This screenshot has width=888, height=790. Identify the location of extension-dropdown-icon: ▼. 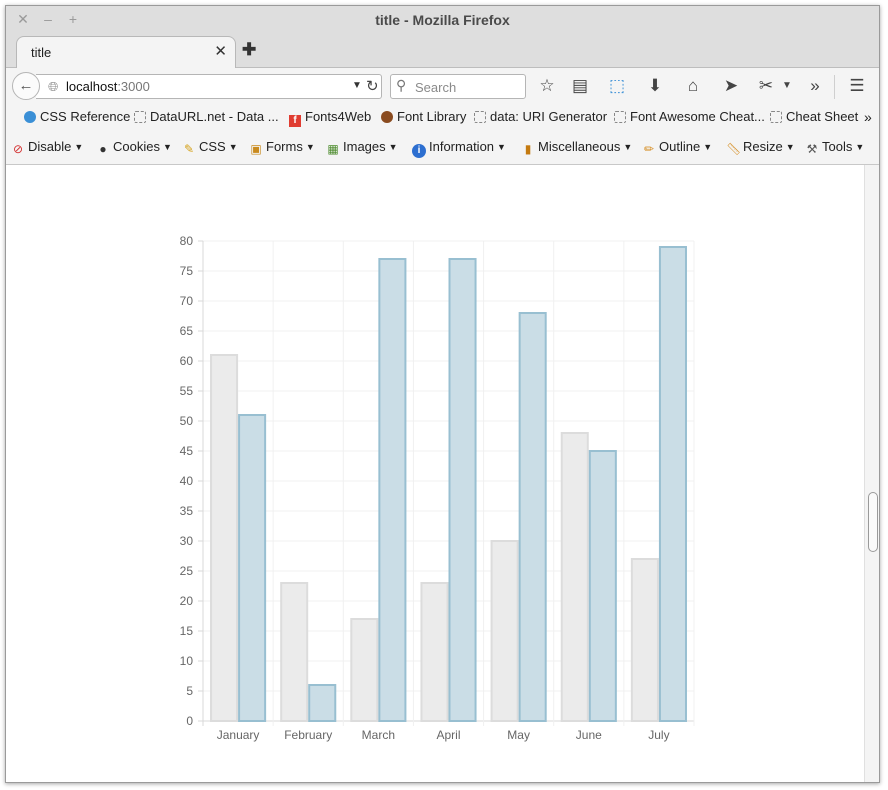
(787, 86).